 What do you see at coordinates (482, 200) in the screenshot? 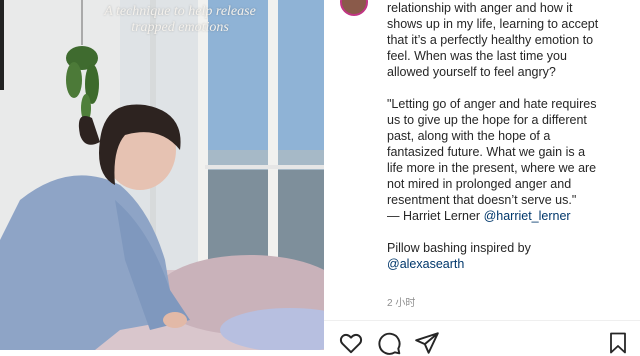
I see `quote-line: resentment that doesn’t serve us."` at bounding box center [482, 200].